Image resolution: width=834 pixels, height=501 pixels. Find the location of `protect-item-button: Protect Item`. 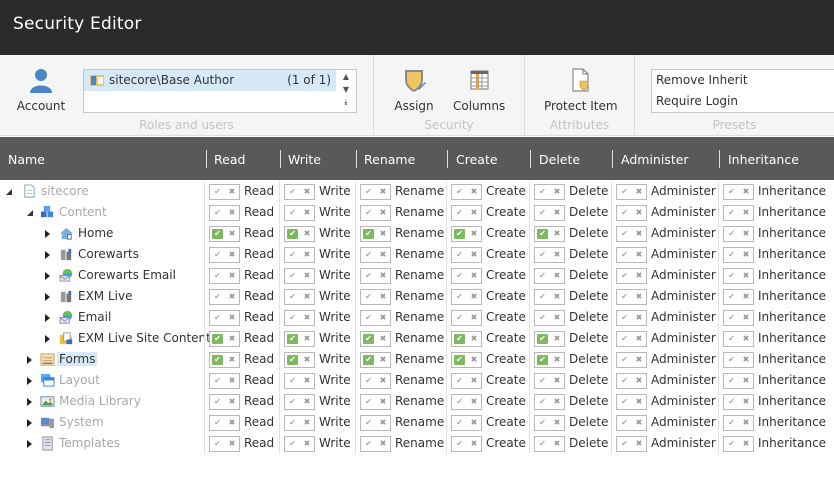

protect-item-button: Protect Item is located at coordinates (581, 90).